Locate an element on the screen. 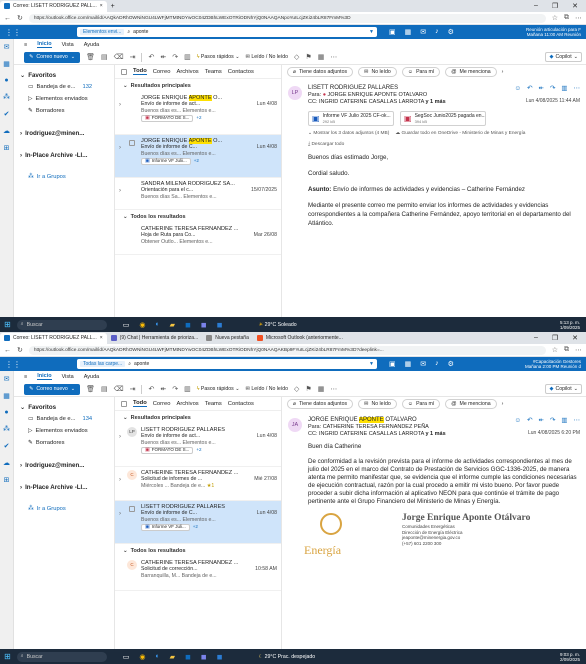 This screenshot has width=586, height=664. close-tab-icon: × is located at coordinates (101, 338).